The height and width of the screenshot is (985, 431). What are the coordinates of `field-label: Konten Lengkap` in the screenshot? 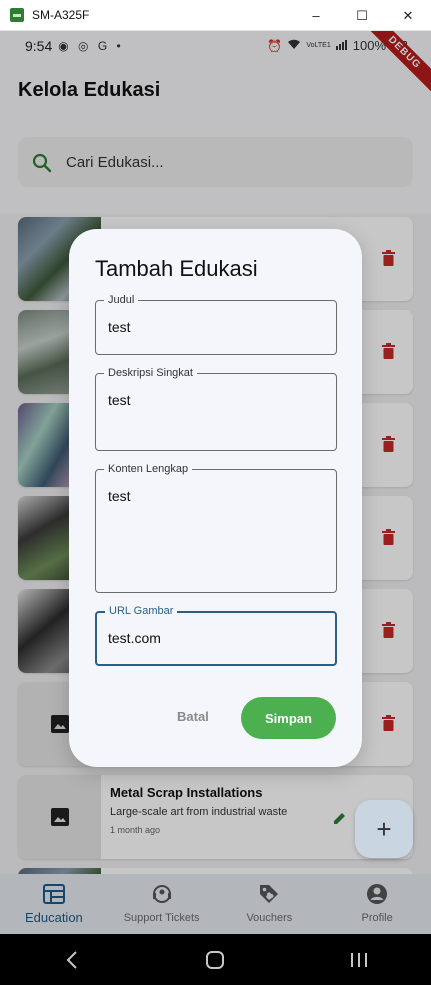 It's located at (148, 469).